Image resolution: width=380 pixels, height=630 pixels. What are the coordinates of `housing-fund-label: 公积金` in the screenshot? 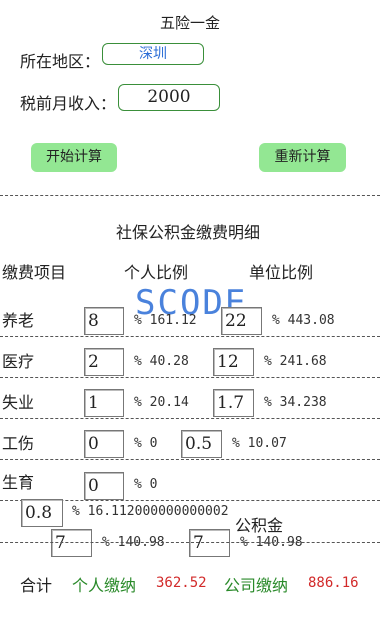 It's located at (259, 525).